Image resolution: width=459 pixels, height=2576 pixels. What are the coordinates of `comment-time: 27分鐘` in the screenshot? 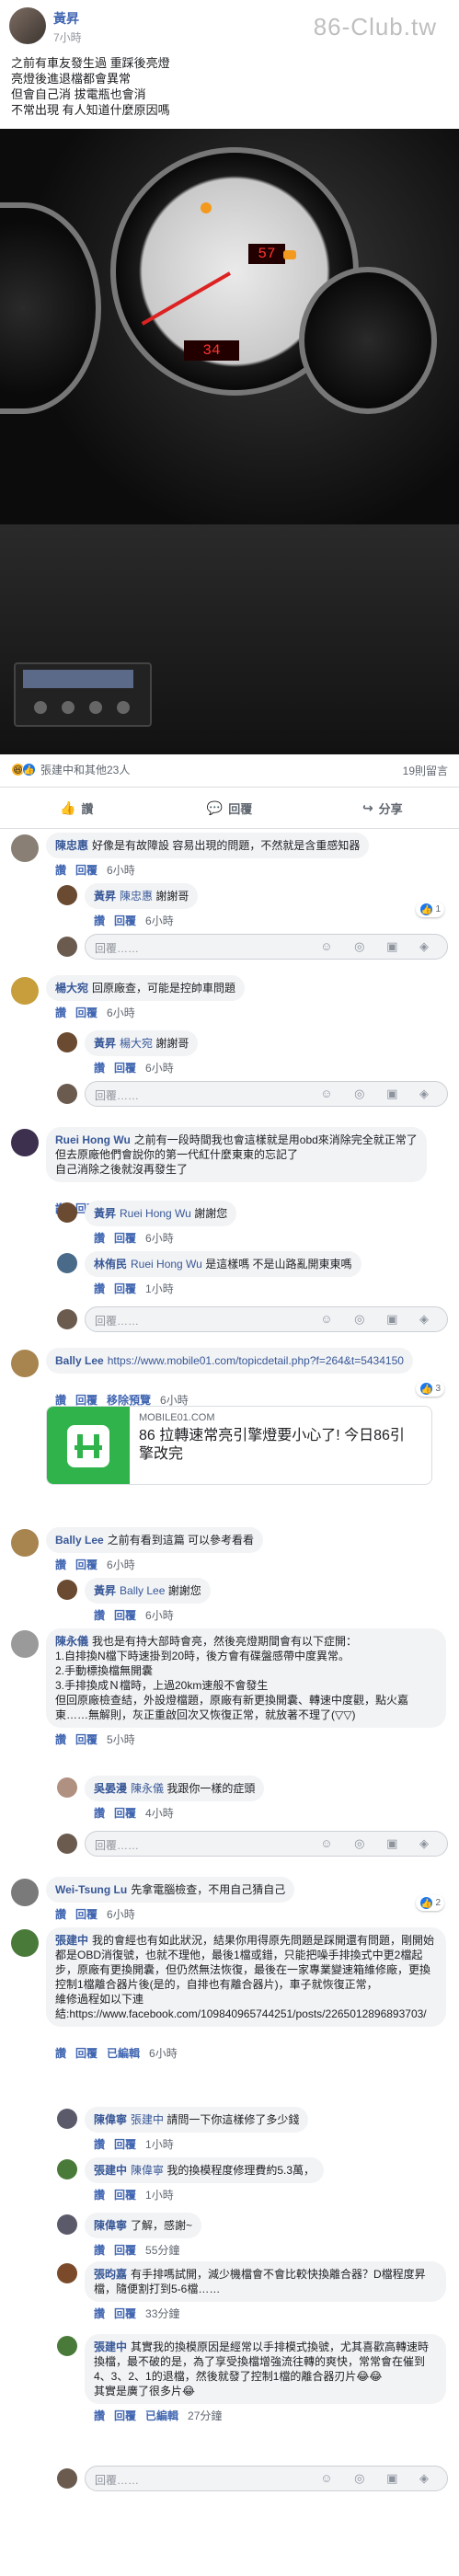 It's located at (205, 2415).